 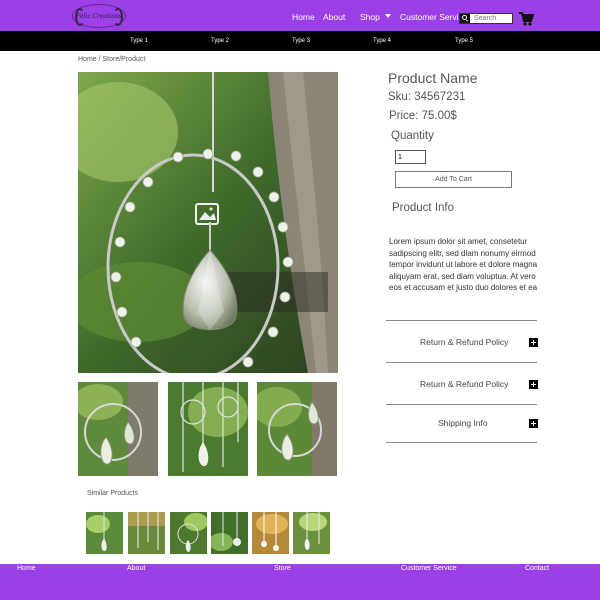 I want to click on category-type-4: Type 4, so click(x=382, y=41).